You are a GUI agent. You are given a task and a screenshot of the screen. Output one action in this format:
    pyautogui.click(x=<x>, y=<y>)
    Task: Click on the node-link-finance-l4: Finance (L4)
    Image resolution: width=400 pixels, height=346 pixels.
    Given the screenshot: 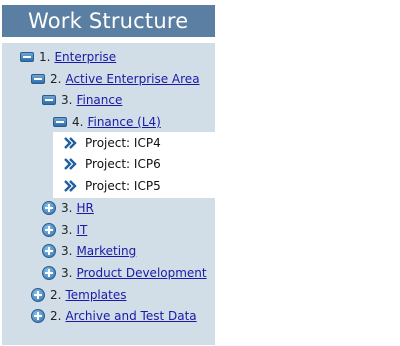 What is the action you would take?
    pyautogui.click(x=123, y=122)
    